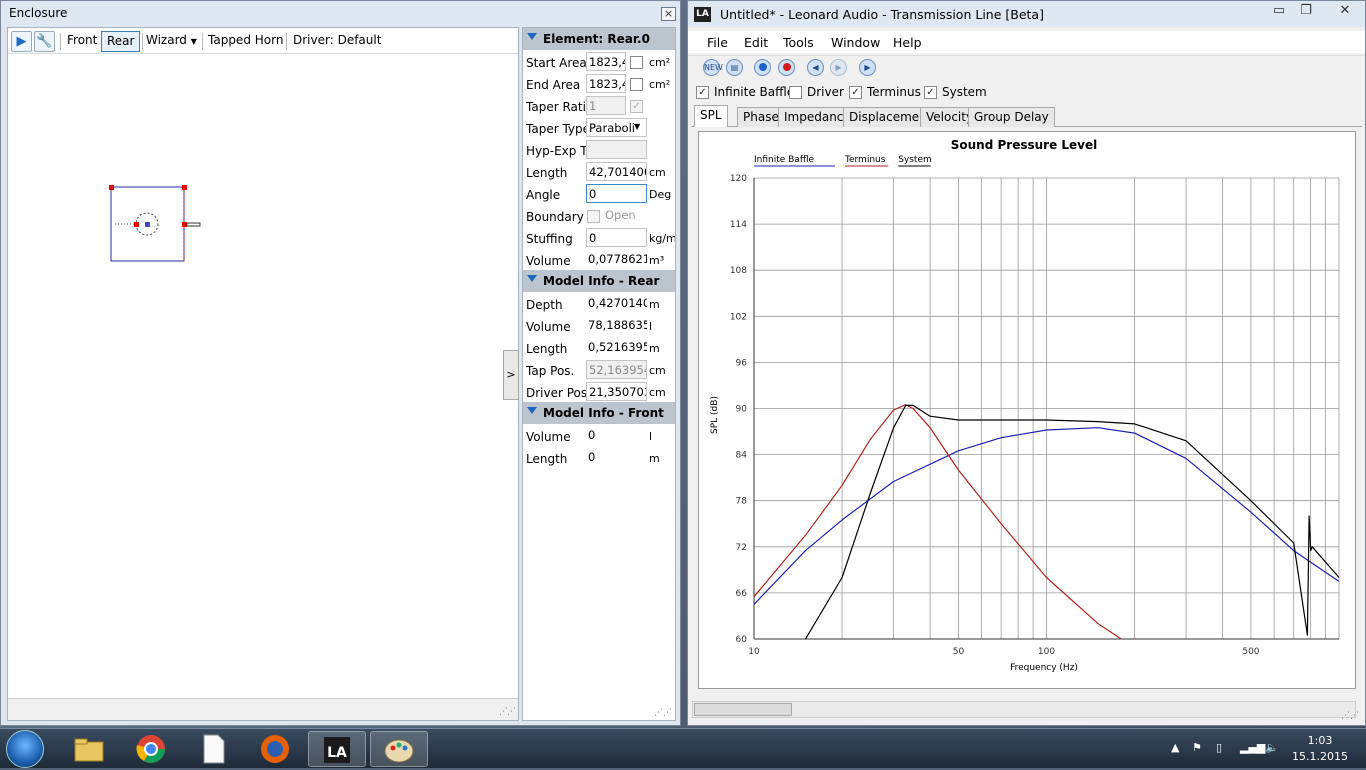 The width and height of the screenshot is (1366, 770). I want to click on expand-triangle-icon, so click(532, 278).